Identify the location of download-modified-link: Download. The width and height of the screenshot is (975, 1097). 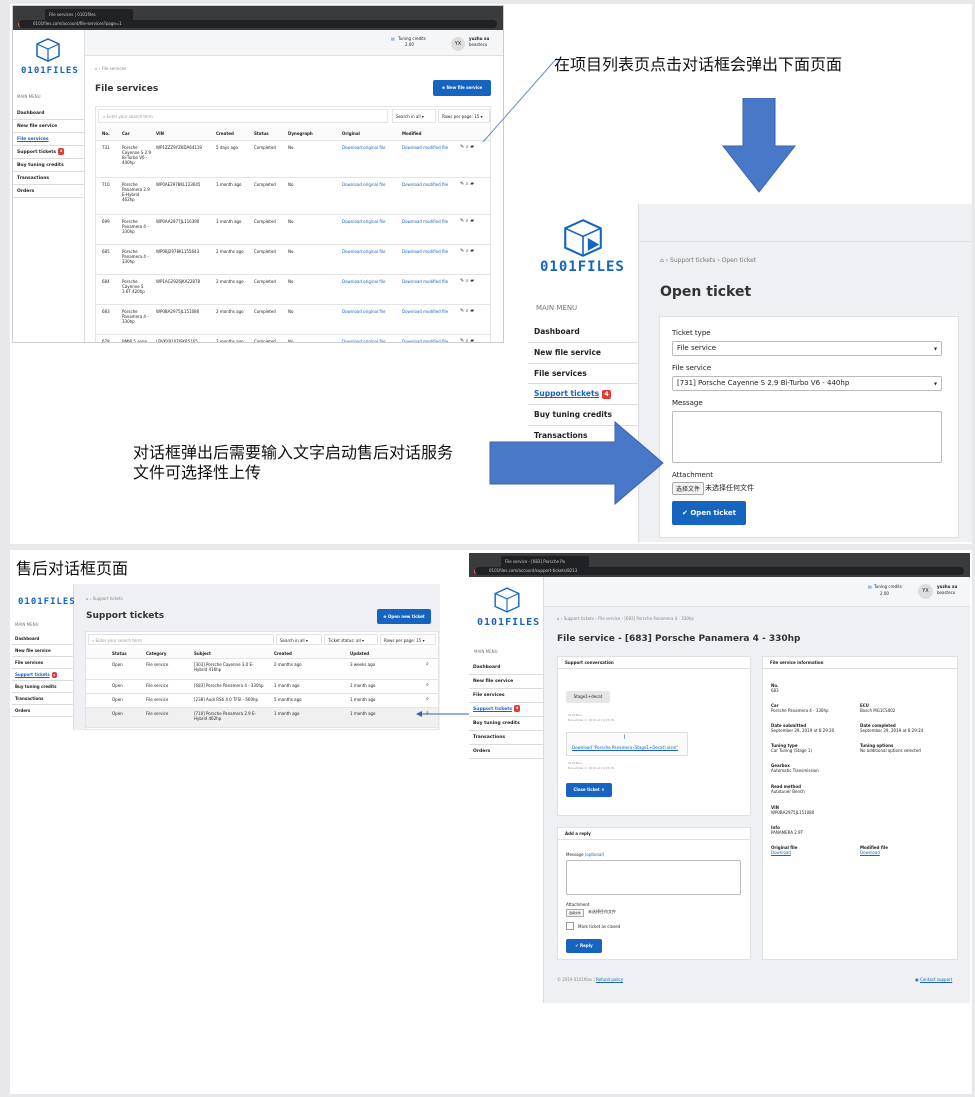
(874, 852).